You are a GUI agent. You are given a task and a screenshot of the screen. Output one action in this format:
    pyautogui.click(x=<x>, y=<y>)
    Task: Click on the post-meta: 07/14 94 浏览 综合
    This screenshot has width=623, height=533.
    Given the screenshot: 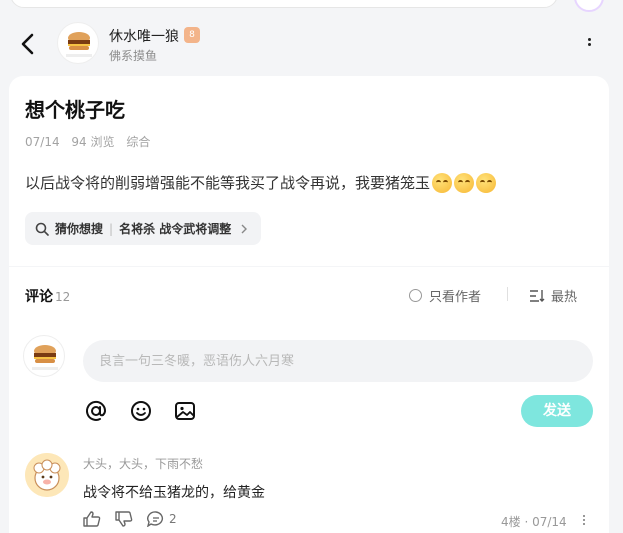 What is the action you would take?
    pyautogui.click(x=91, y=141)
    